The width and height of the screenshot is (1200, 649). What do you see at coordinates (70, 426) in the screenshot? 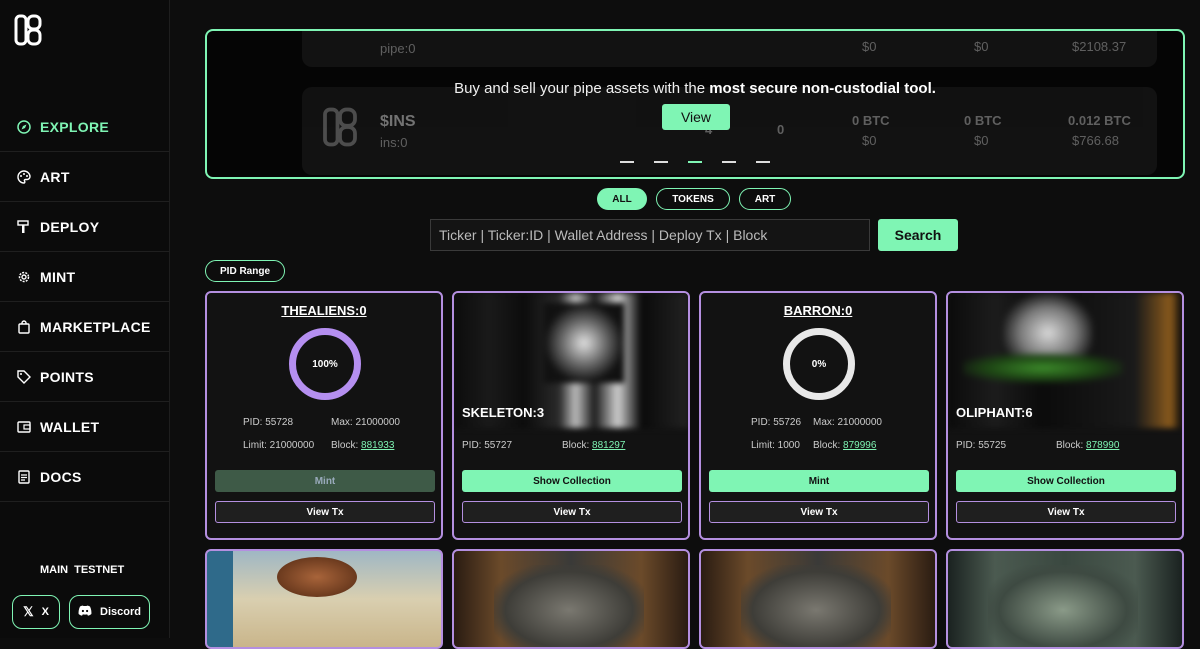
I see `sidebar-item-label: WALLET` at bounding box center [70, 426].